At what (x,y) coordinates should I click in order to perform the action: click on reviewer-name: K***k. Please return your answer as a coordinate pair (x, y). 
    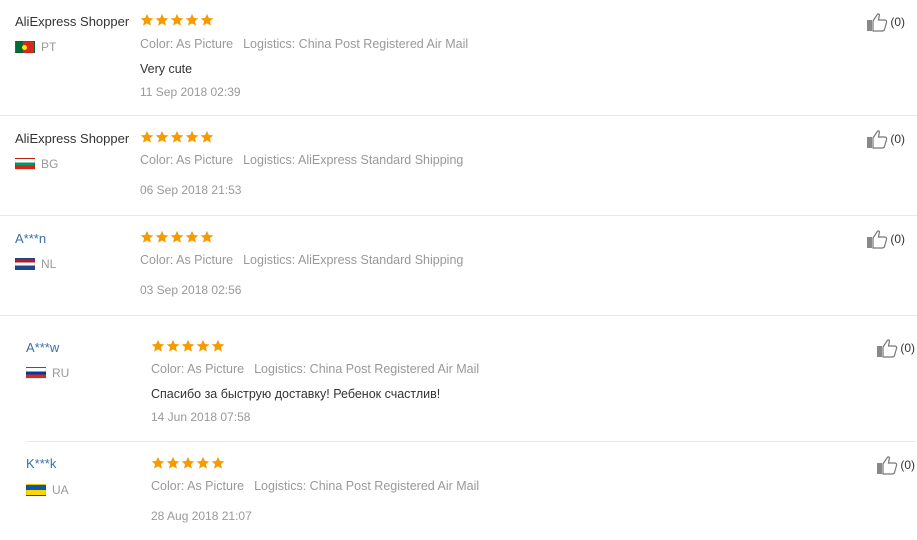
    Looking at the image, I should click on (41, 463).